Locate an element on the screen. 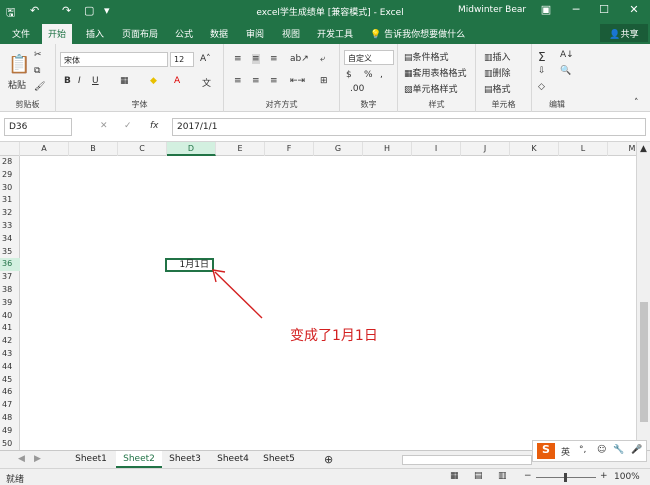 The image size is (650, 485). tab-review: 审阅 is located at coordinates (255, 33).